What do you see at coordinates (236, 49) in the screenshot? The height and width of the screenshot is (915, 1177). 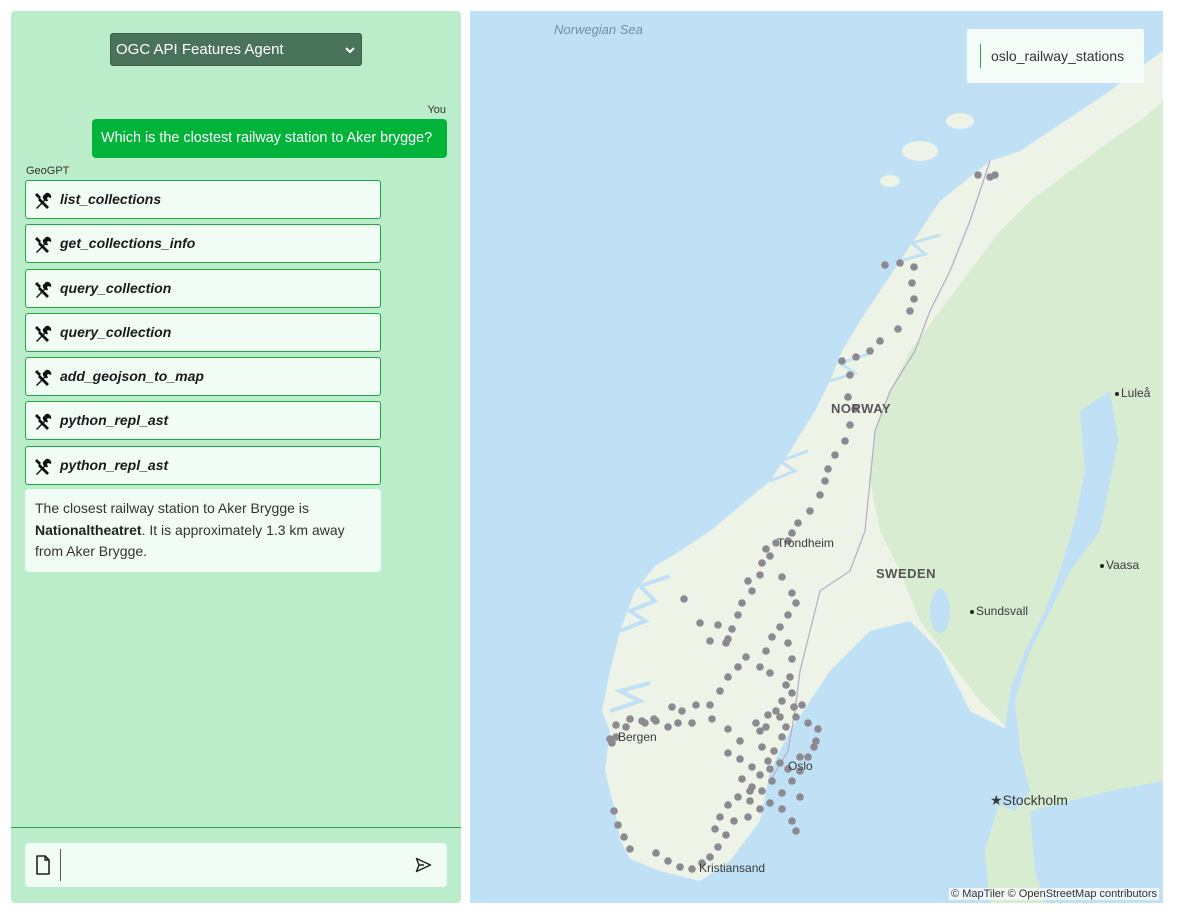 I see `agent-select: OGC API Features Agent` at bounding box center [236, 49].